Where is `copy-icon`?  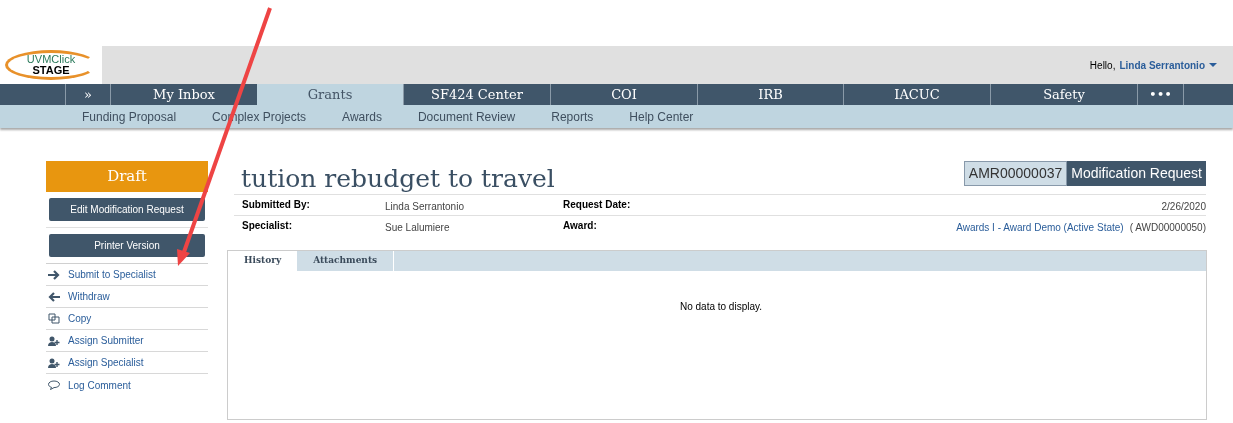 copy-icon is located at coordinates (54, 318).